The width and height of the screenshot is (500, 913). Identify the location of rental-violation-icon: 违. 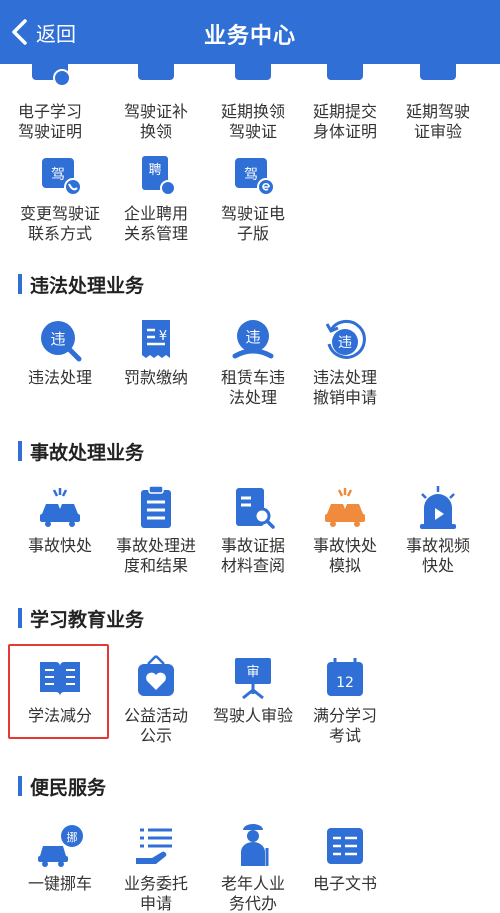
(253, 339).